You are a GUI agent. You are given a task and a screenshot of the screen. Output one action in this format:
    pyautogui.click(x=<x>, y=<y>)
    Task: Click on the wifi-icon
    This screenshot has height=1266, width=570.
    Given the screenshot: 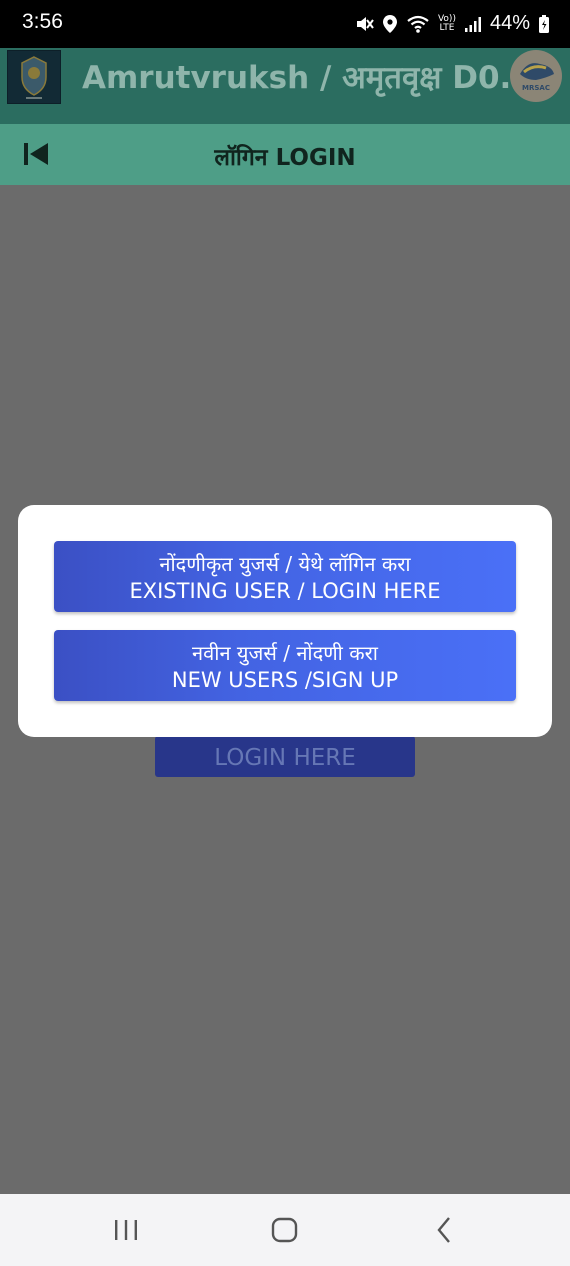 What is the action you would take?
    pyautogui.click(x=418, y=24)
    